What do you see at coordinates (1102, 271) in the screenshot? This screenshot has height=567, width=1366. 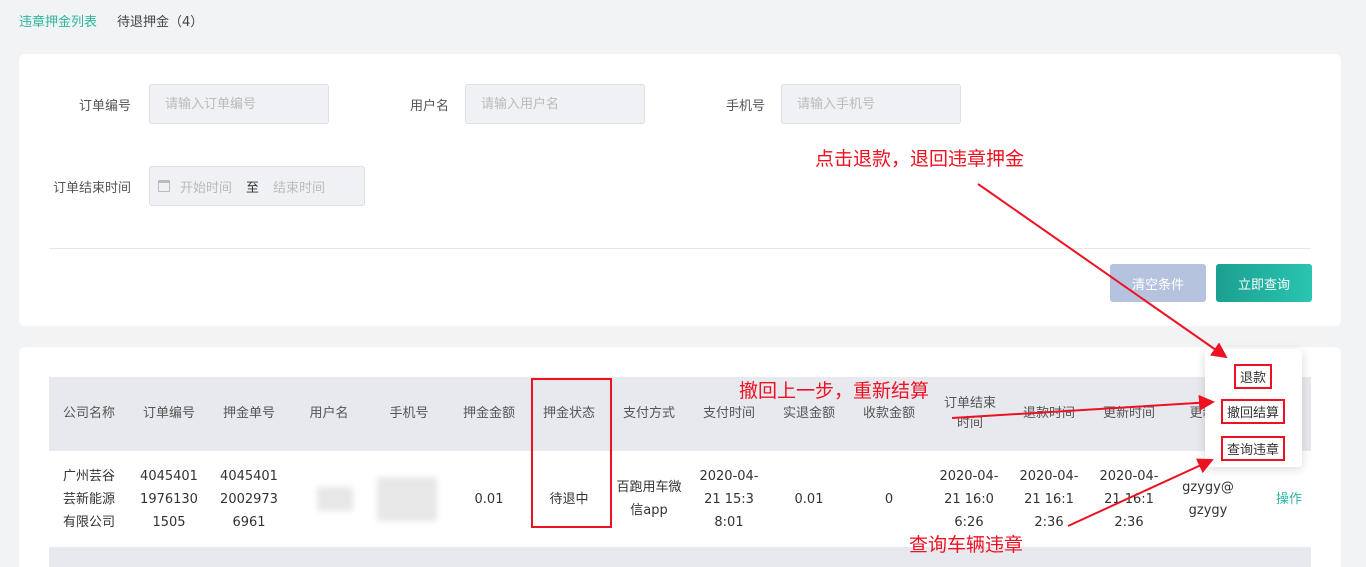 I see `arrow-to-refund` at bounding box center [1102, 271].